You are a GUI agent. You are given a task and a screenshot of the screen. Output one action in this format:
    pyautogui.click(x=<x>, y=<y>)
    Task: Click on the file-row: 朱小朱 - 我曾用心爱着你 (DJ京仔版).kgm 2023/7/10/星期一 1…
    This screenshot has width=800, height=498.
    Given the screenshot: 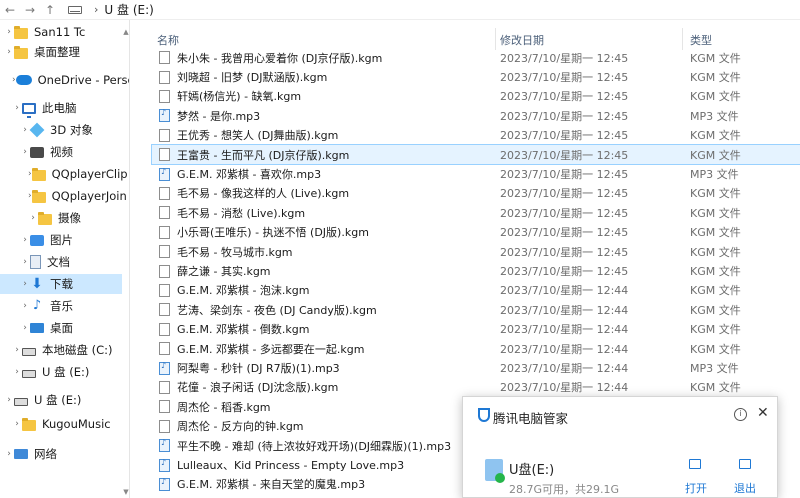 What is the action you would take?
    pyautogui.click(x=476, y=57)
    